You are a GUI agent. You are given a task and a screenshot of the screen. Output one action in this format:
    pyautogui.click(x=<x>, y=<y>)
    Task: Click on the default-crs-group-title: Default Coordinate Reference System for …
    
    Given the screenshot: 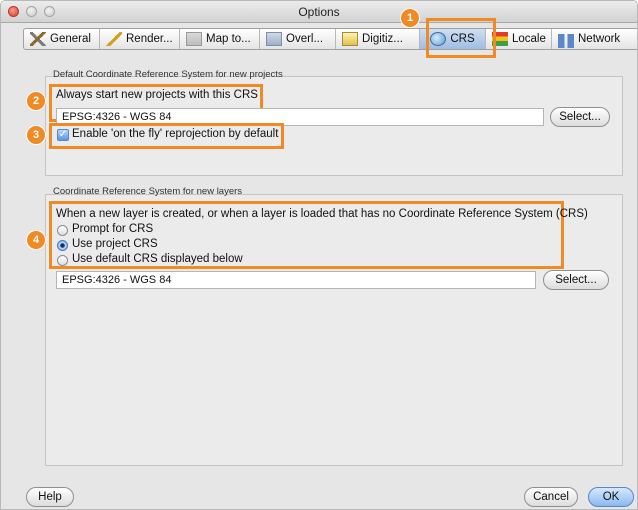 What is the action you would take?
    pyautogui.click(x=168, y=74)
    